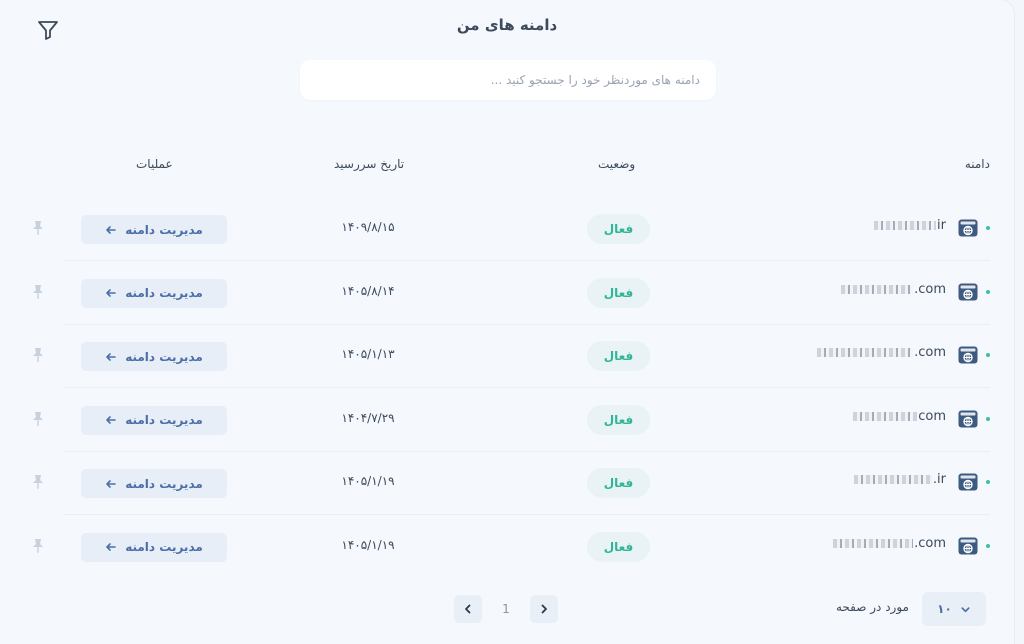 The width and height of the screenshot is (1024, 644). I want to click on table-row: ir فعال ۱۴۰۹/۸/۱۵ مدیریت دامنه, so click(507, 229).